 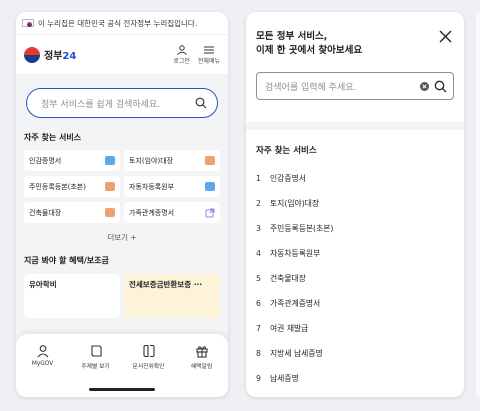 What do you see at coordinates (28, 23) in the screenshot?
I see `korea-flag-icon` at bounding box center [28, 23].